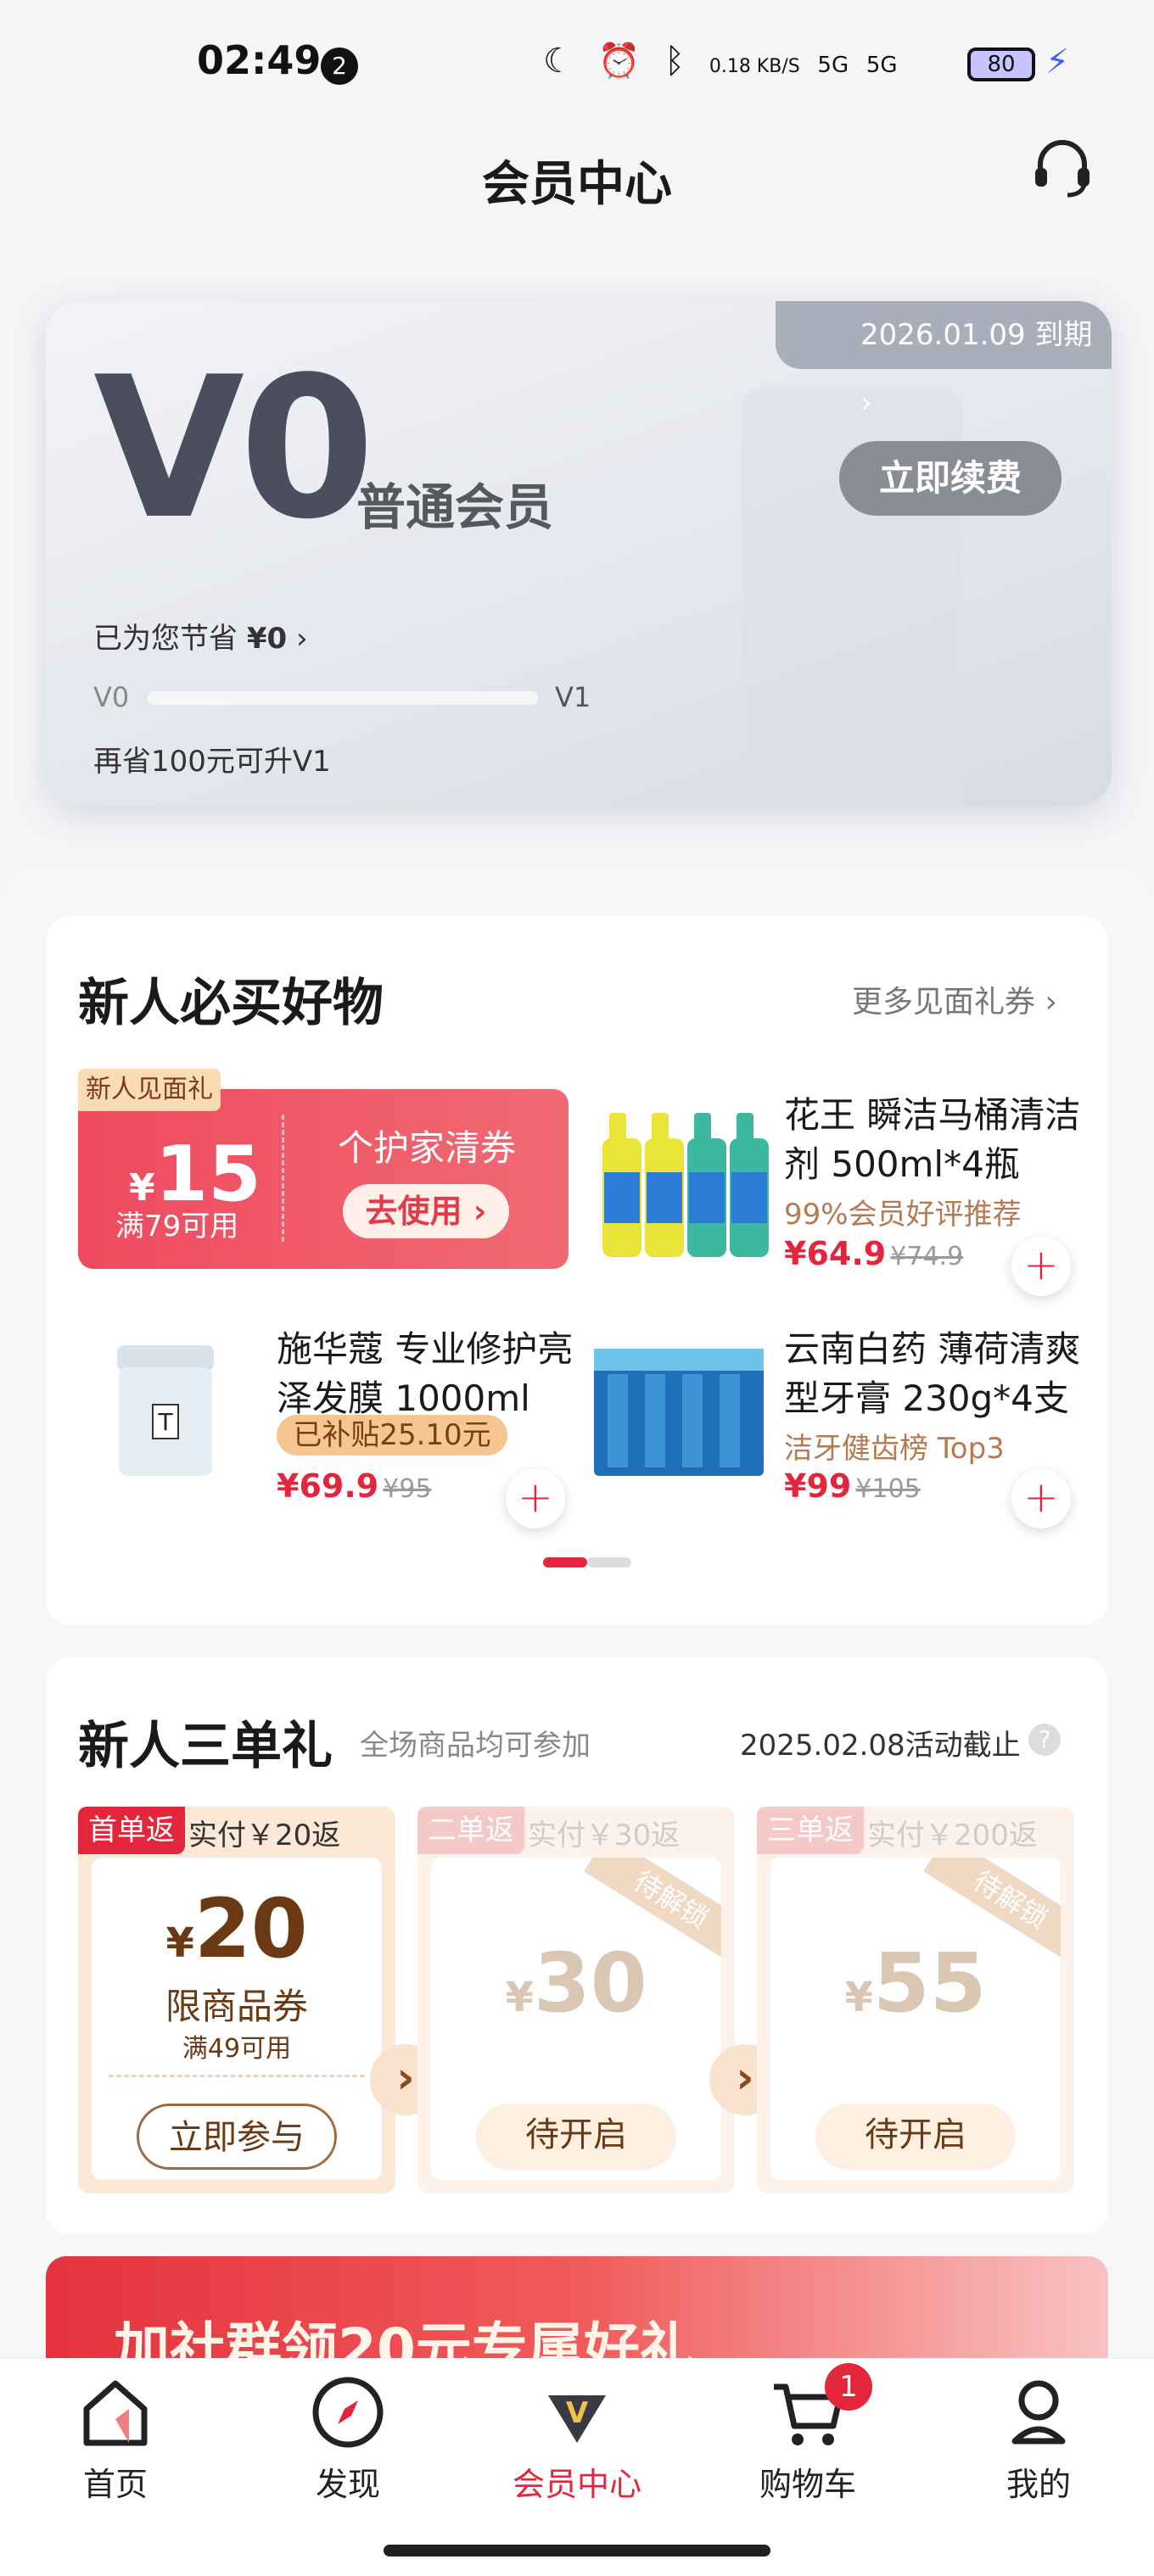  I want to click on profile-icon, so click(1038, 2412).